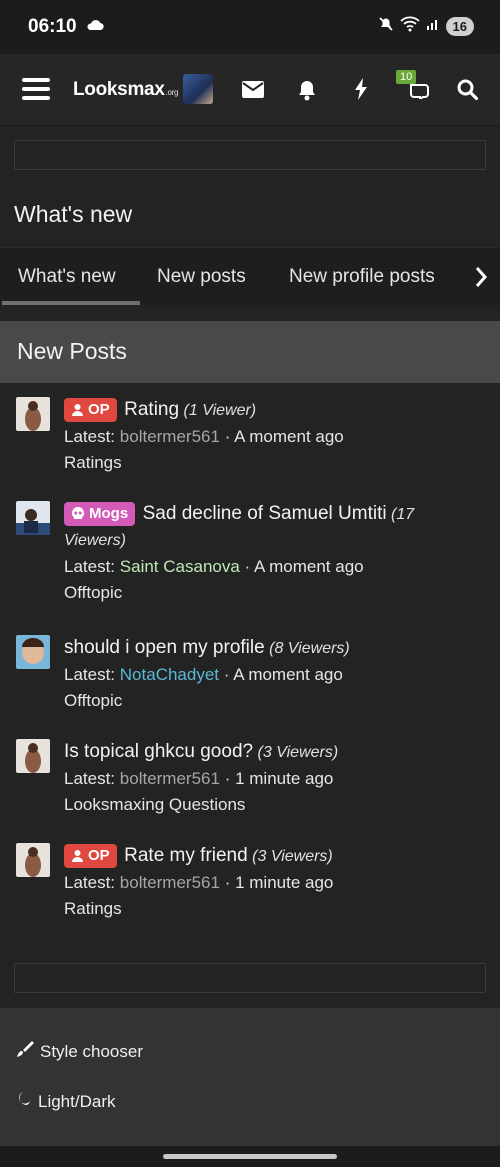  I want to click on tab-new-posts: New posts, so click(201, 277).